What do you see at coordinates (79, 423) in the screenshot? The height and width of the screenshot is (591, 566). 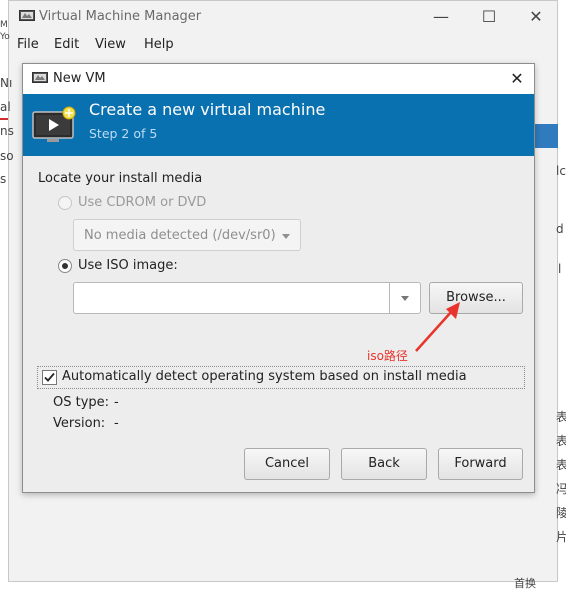 I see `version-label: Version:` at bounding box center [79, 423].